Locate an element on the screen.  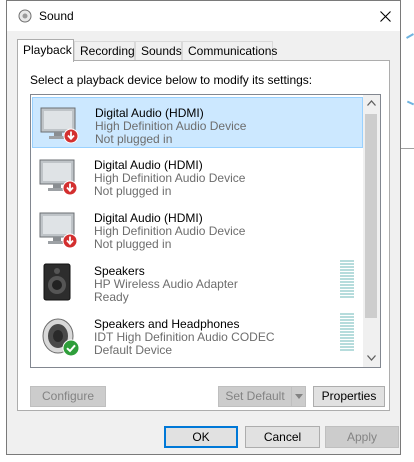
device-name: Speakers is located at coordinates (119, 271).